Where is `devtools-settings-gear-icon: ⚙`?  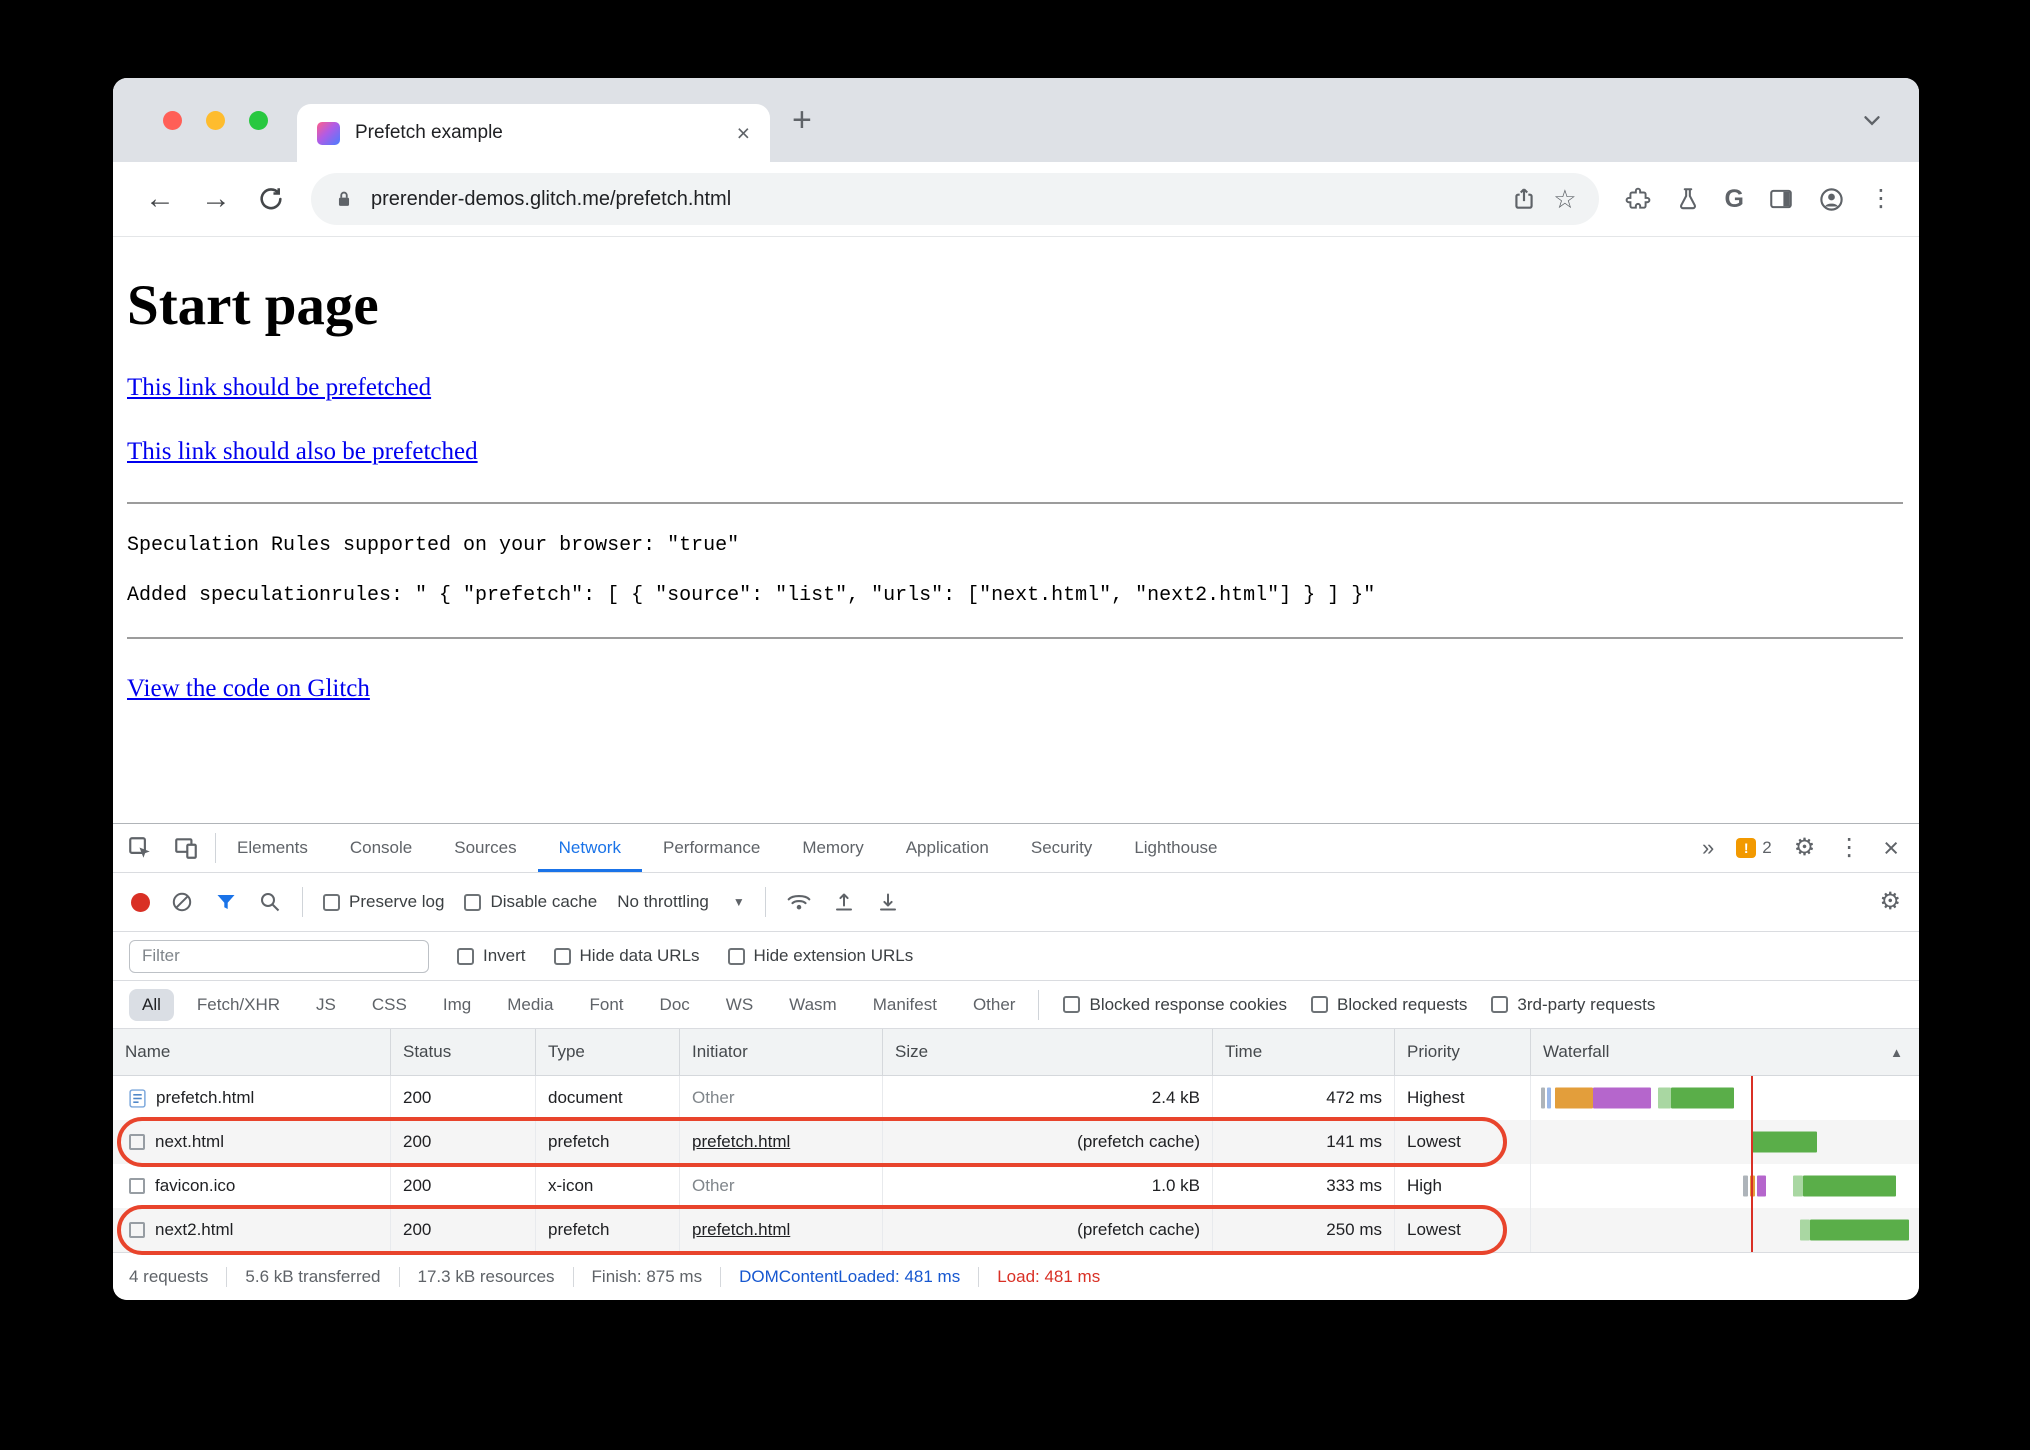 devtools-settings-gear-icon: ⚙ is located at coordinates (1805, 848).